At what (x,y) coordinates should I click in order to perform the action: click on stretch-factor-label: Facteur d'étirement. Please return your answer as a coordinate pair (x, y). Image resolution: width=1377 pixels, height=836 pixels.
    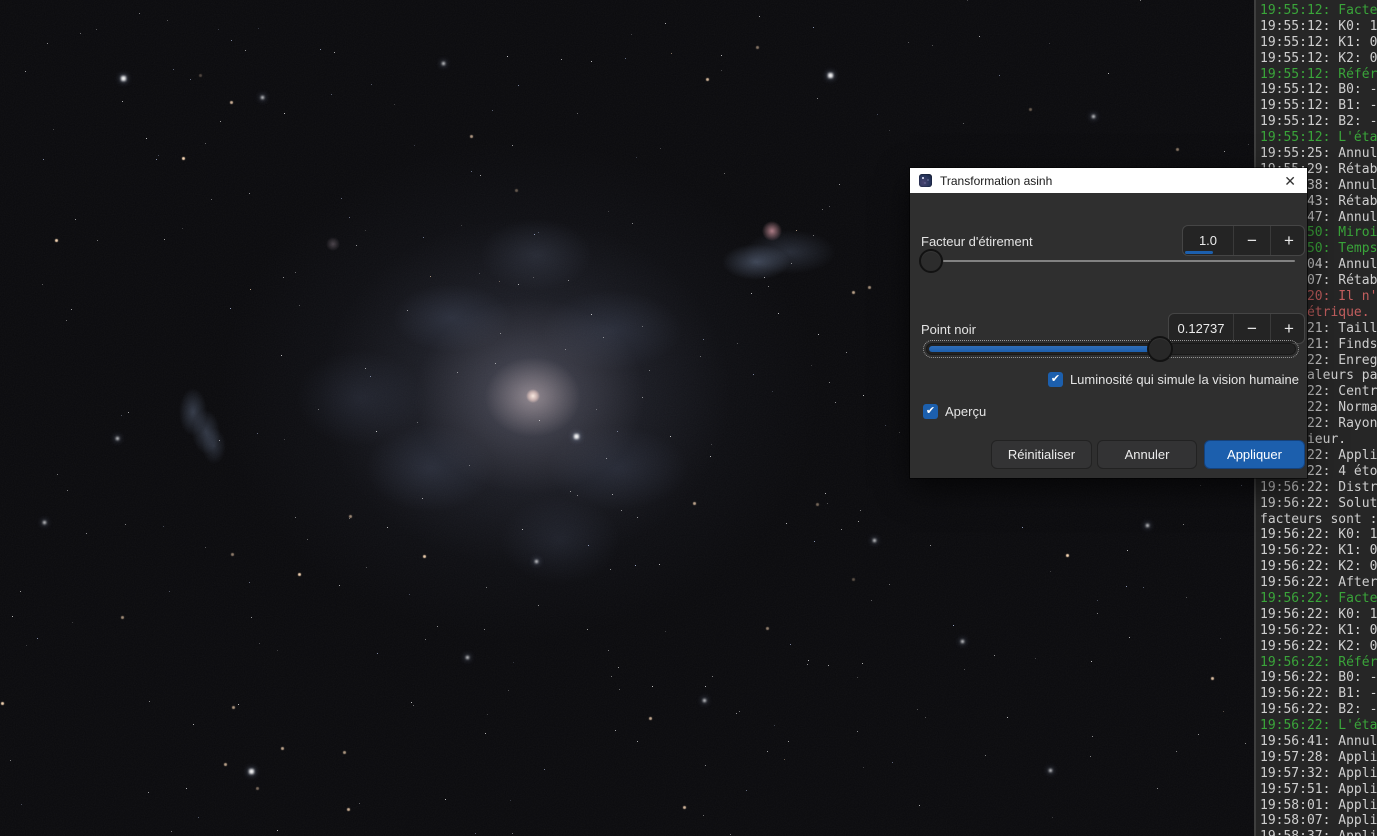
    Looking at the image, I should click on (977, 241).